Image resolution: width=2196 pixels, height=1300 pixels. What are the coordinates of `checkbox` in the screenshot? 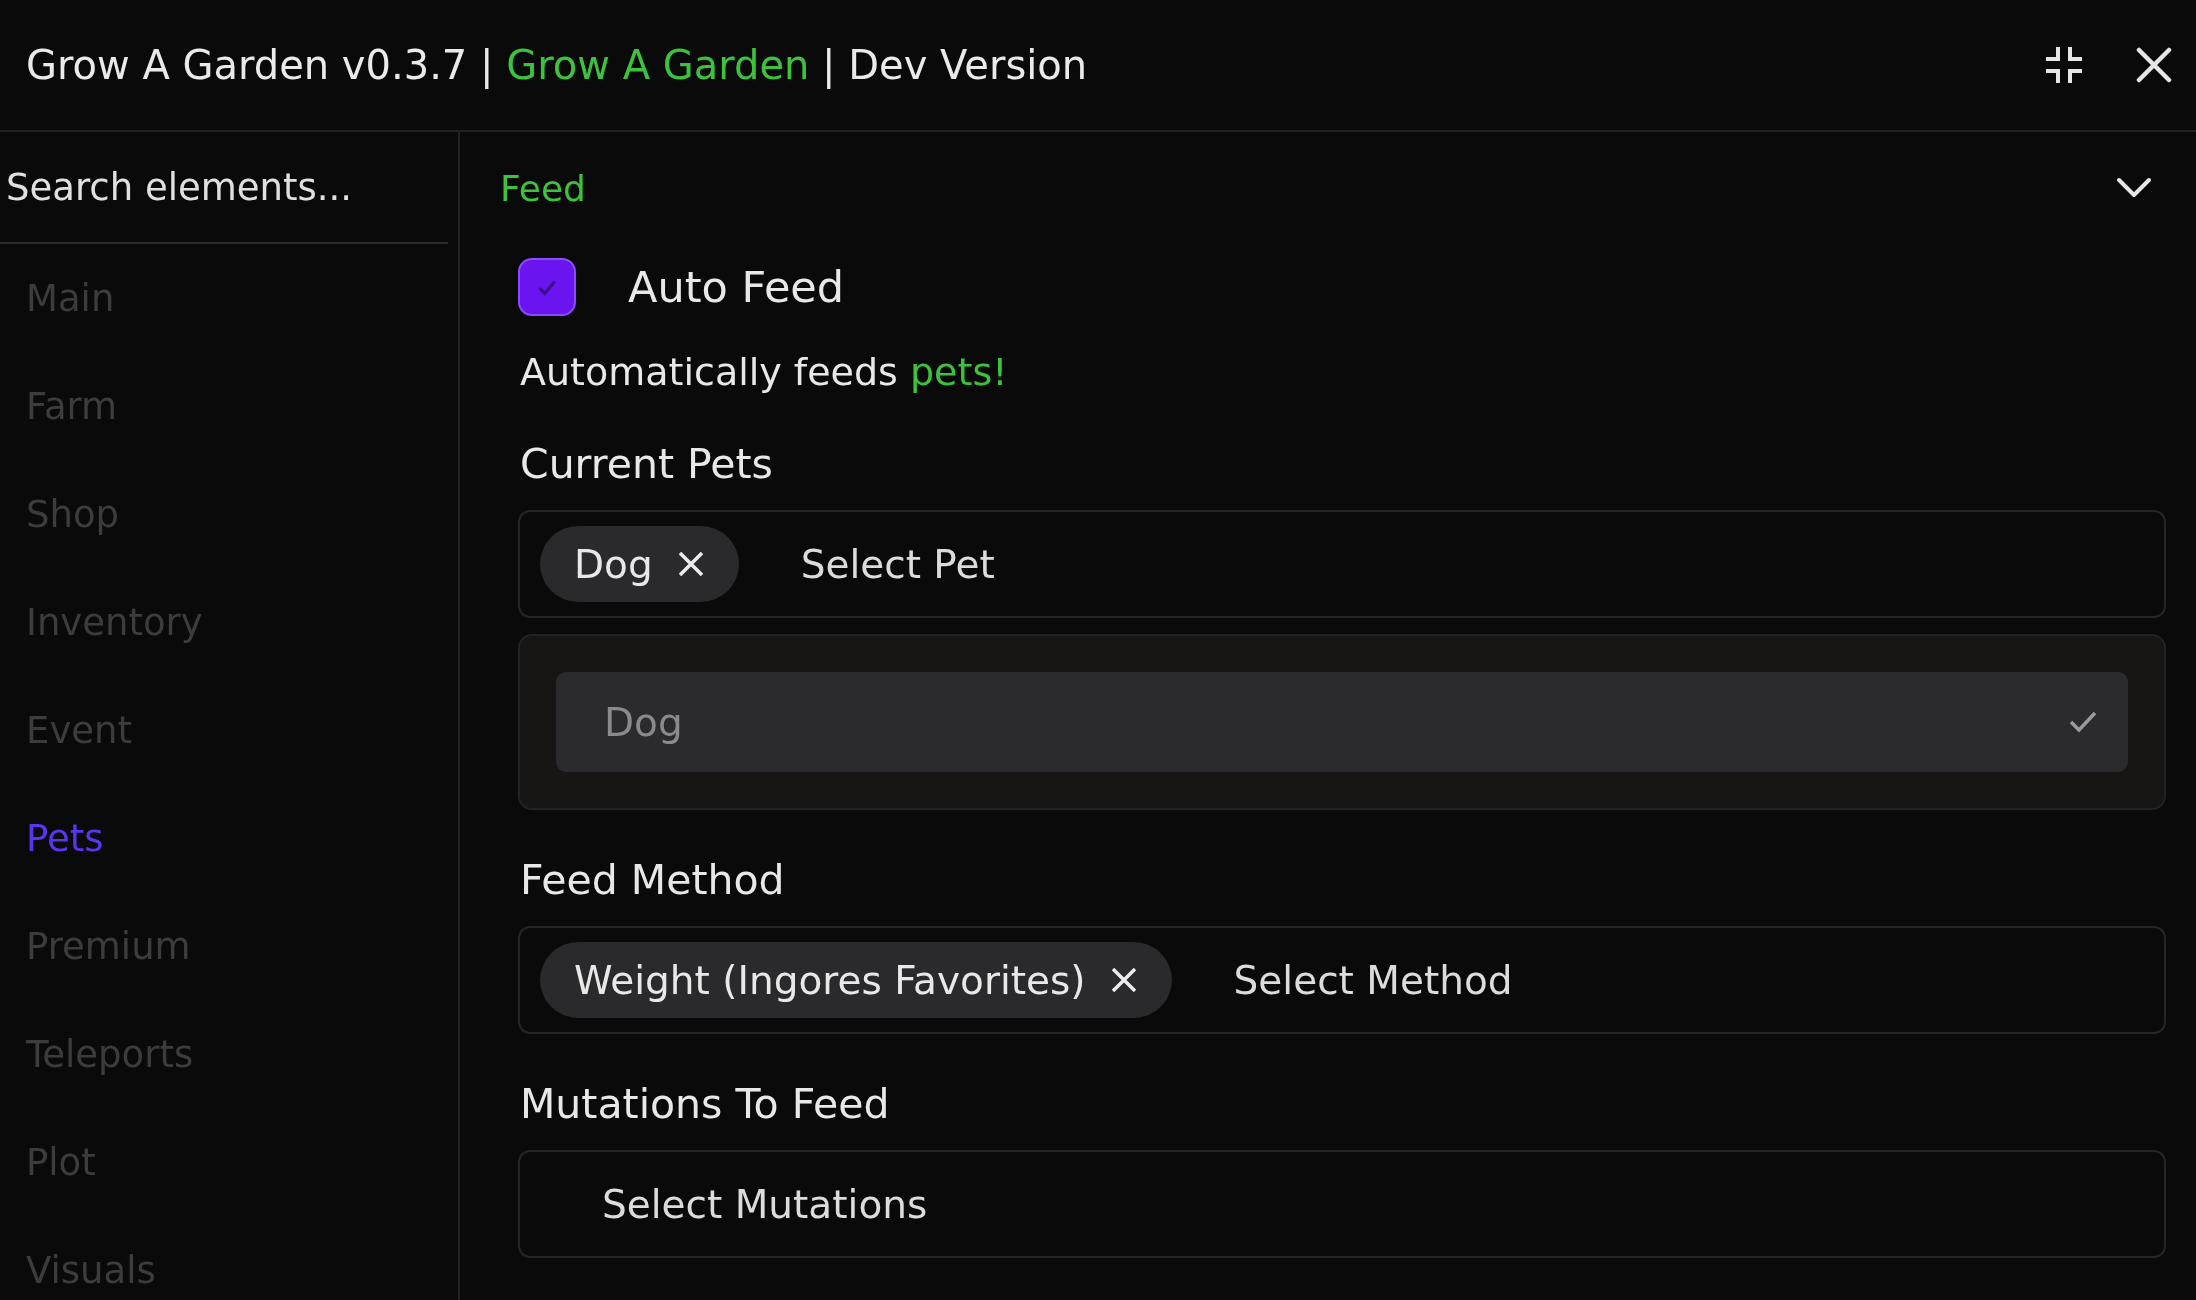 It's located at (547, 287).